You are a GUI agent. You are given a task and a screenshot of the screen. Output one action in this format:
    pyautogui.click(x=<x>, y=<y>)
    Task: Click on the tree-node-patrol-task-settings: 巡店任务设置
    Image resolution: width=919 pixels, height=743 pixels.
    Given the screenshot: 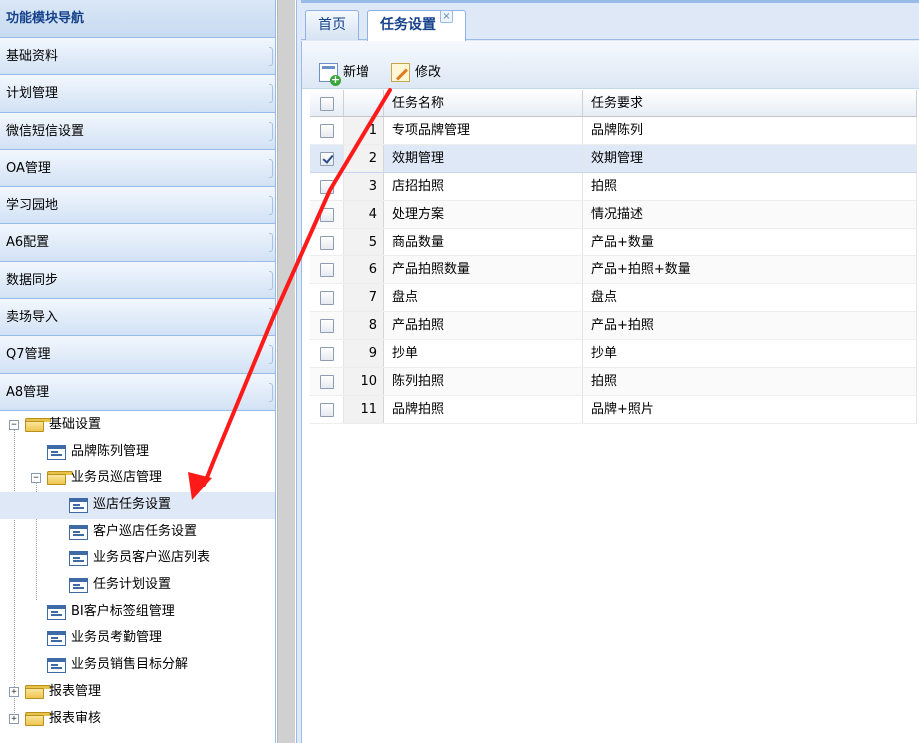 What is the action you would take?
    pyautogui.click(x=137, y=505)
    